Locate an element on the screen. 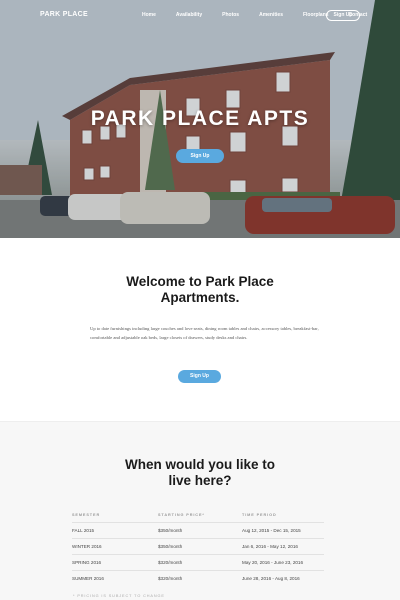  nav-signup-button: Sign Up is located at coordinates (343, 15).